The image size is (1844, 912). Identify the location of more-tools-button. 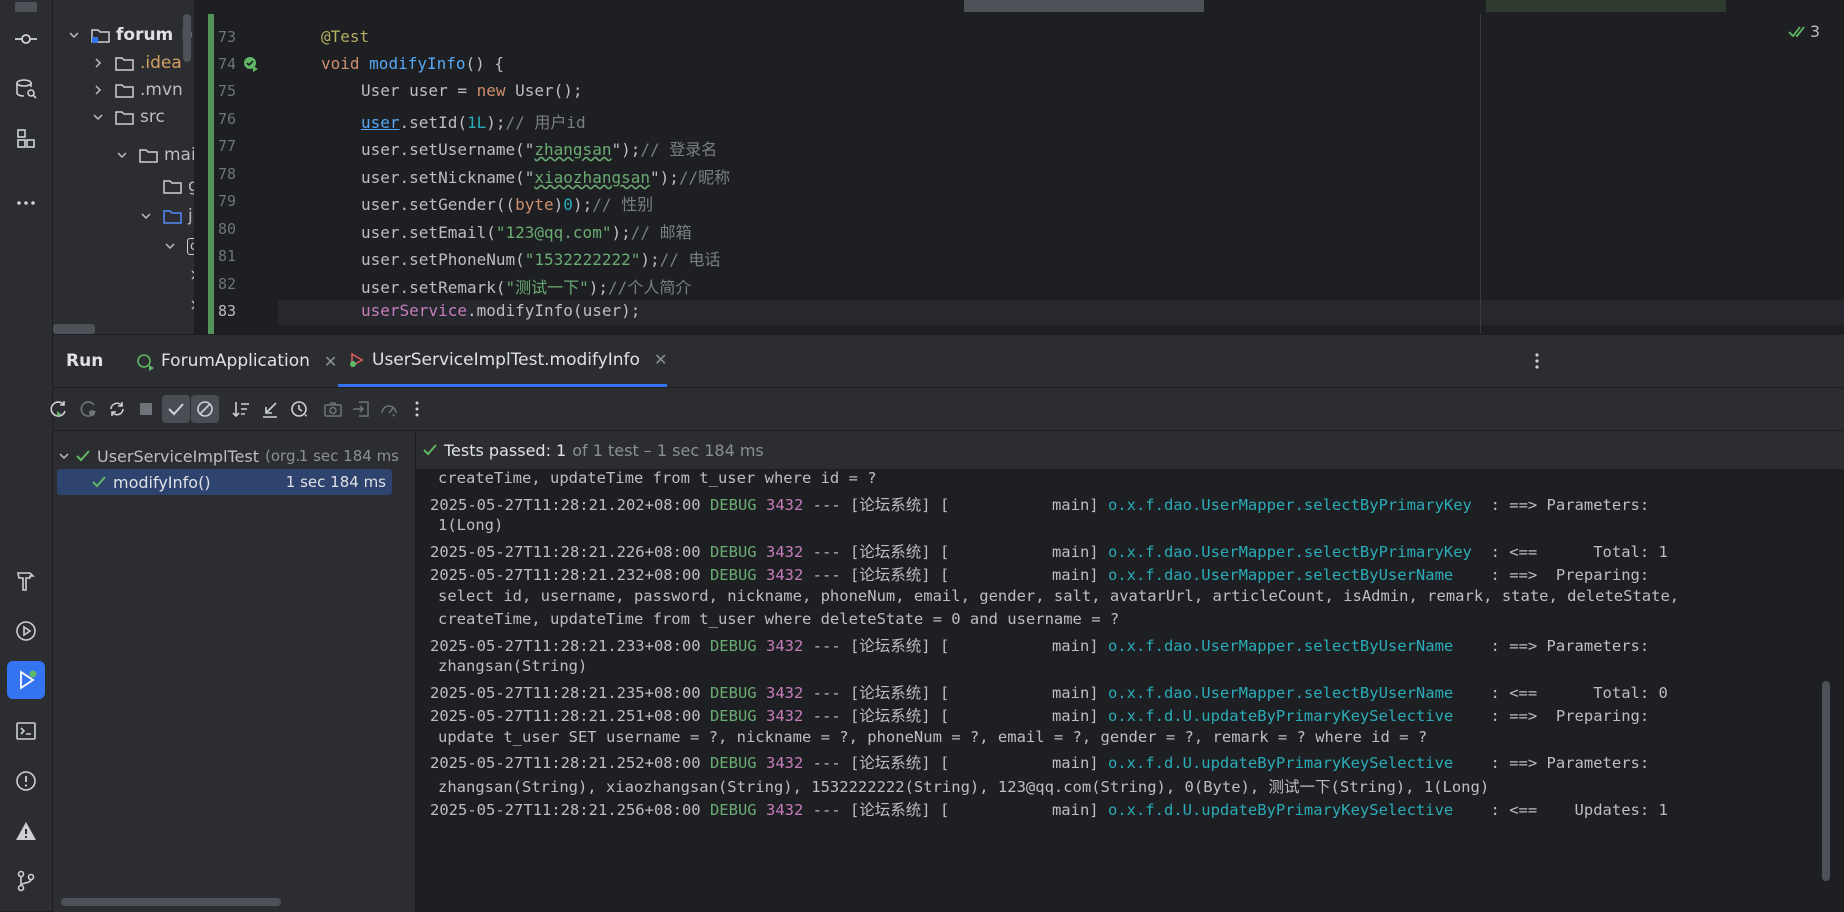
(26, 203).